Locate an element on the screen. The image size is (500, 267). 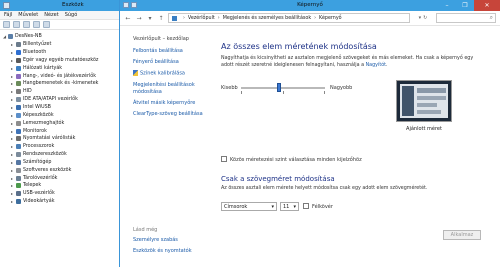
element-select: Címsorok ▾ is located at coordinates (249, 206).